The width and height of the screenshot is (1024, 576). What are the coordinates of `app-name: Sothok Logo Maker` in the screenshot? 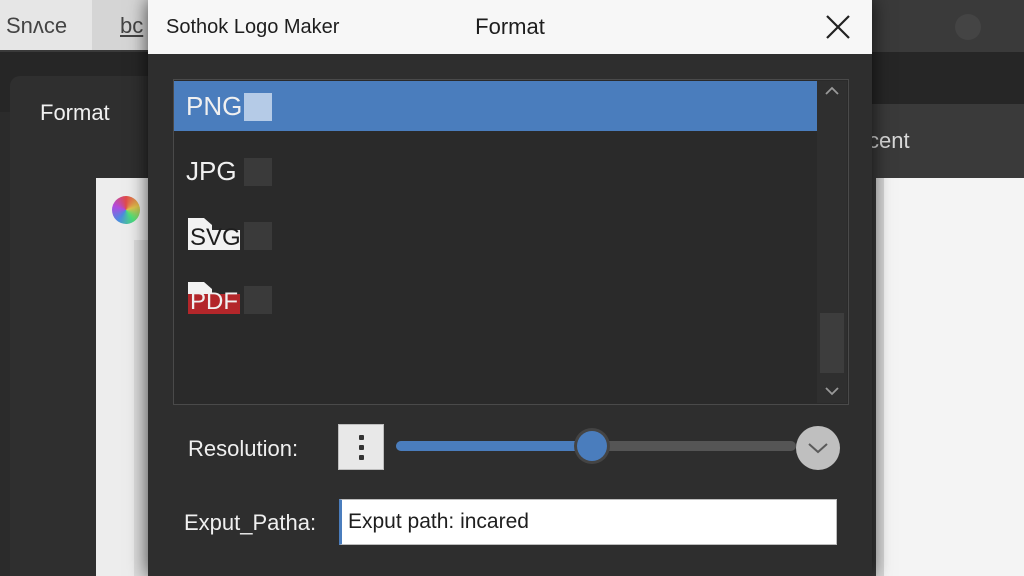 It's located at (253, 27).